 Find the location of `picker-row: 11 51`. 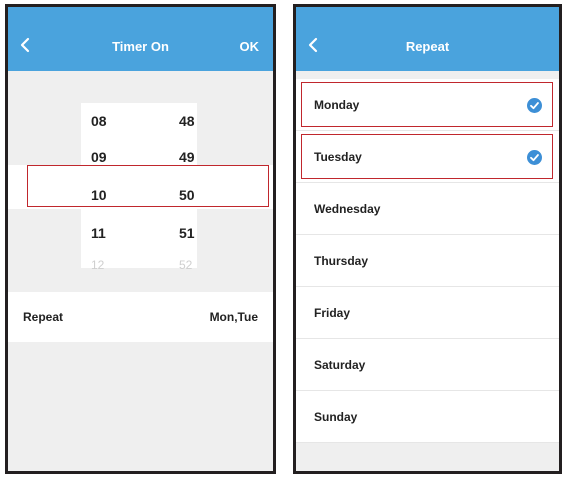

picker-row: 11 51 is located at coordinates (139, 233).